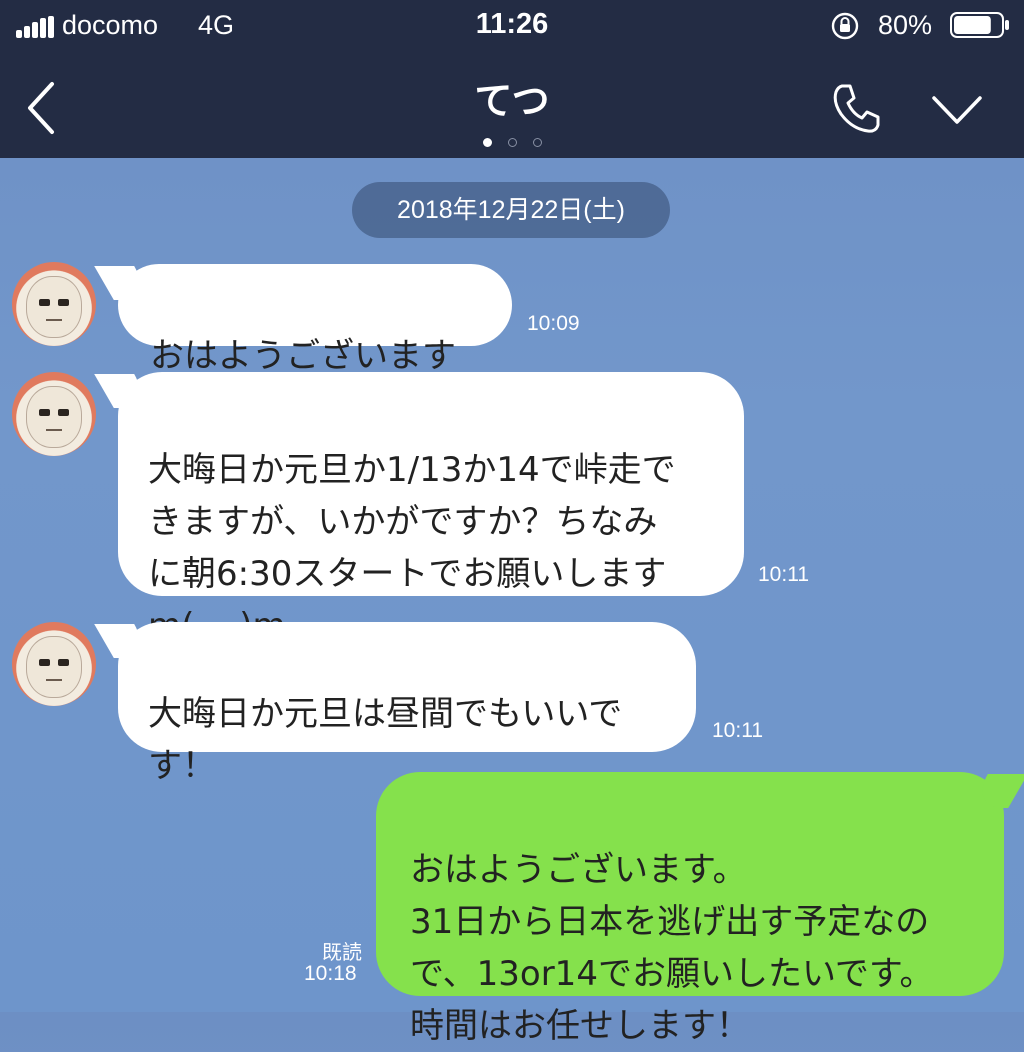 The height and width of the screenshot is (1052, 1024). Describe the element at coordinates (315, 320) in the screenshot. I see `incoming-message: おはようございます` at that location.